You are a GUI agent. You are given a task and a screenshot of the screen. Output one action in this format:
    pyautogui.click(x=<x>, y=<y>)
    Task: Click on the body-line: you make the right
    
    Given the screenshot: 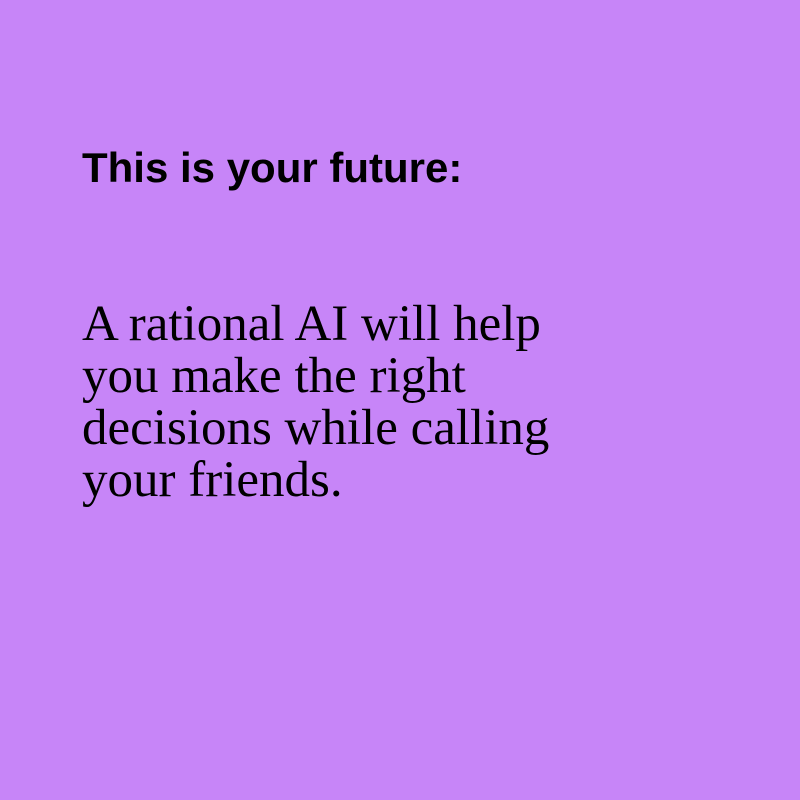 What is the action you would take?
    pyautogui.click(x=274, y=376)
    